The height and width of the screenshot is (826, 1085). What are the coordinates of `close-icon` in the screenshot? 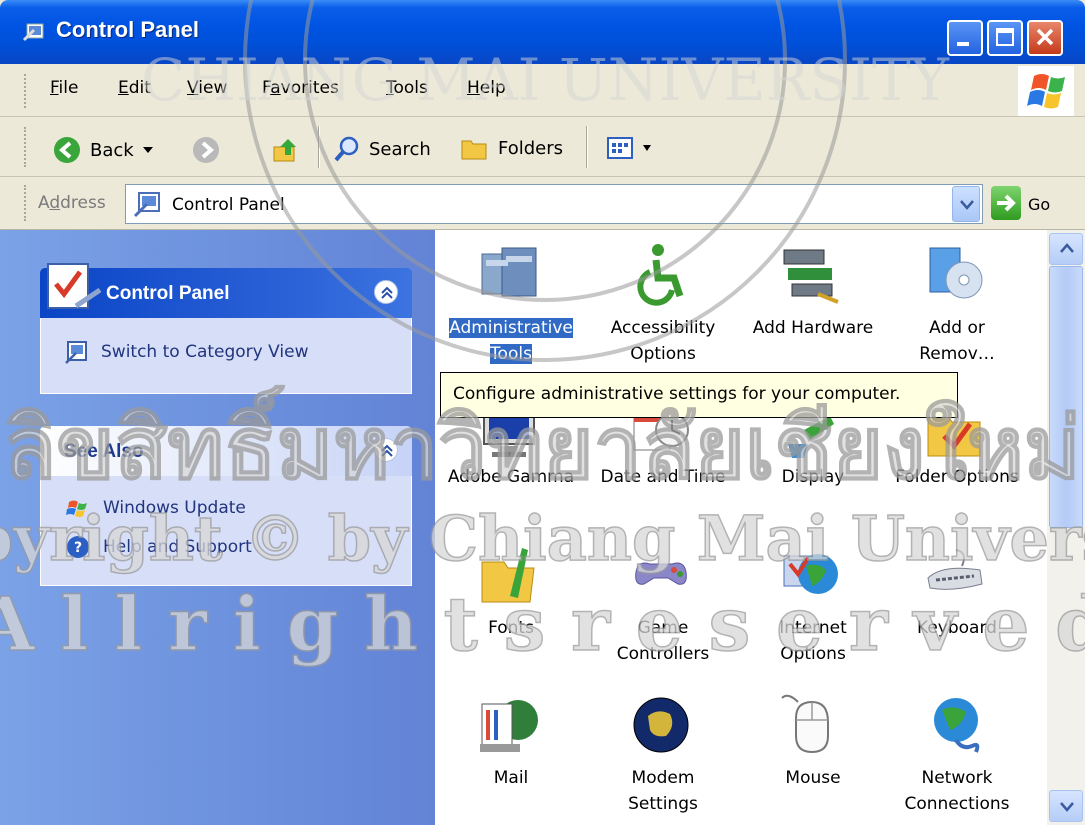 It's located at (1045, 37).